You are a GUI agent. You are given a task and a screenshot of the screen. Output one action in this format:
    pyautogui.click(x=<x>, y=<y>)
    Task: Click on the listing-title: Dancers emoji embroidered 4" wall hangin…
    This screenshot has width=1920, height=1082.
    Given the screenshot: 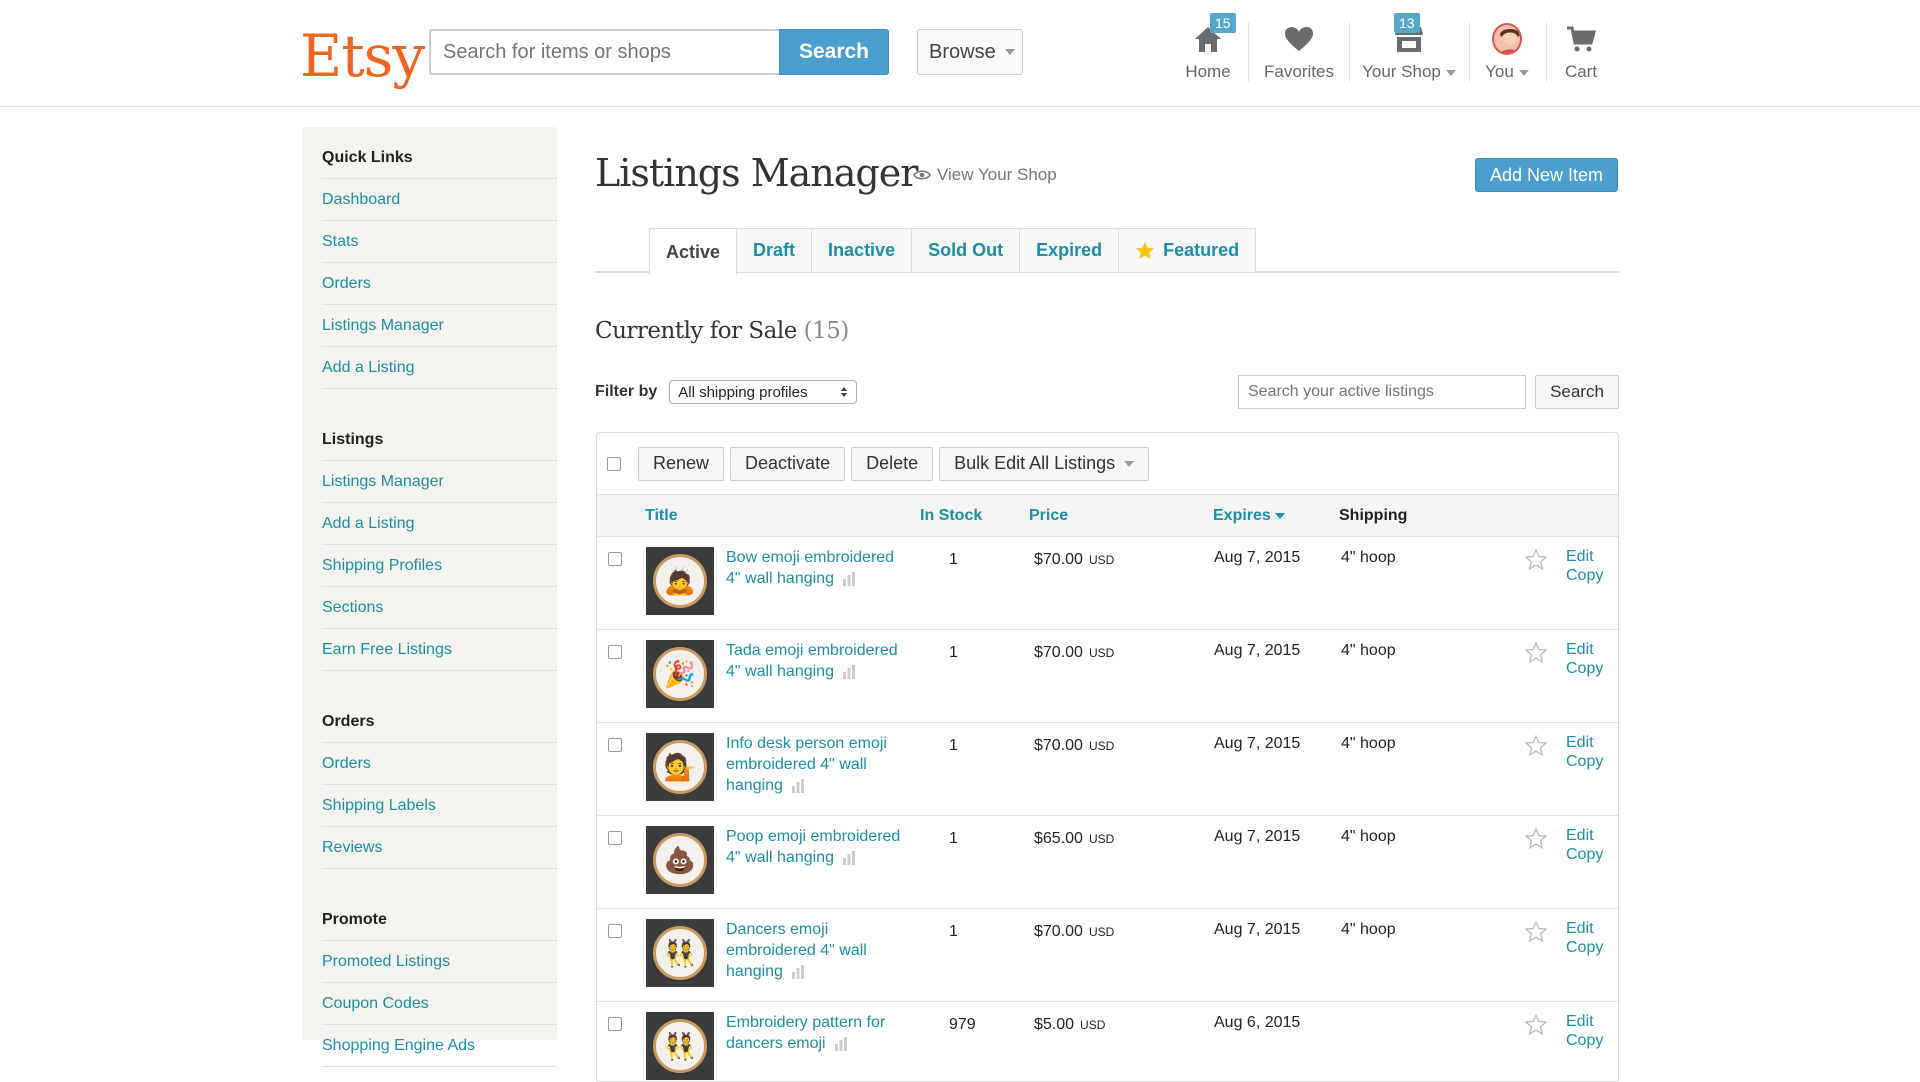 What is the action you would take?
    pyautogui.click(x=816, y=950)
    